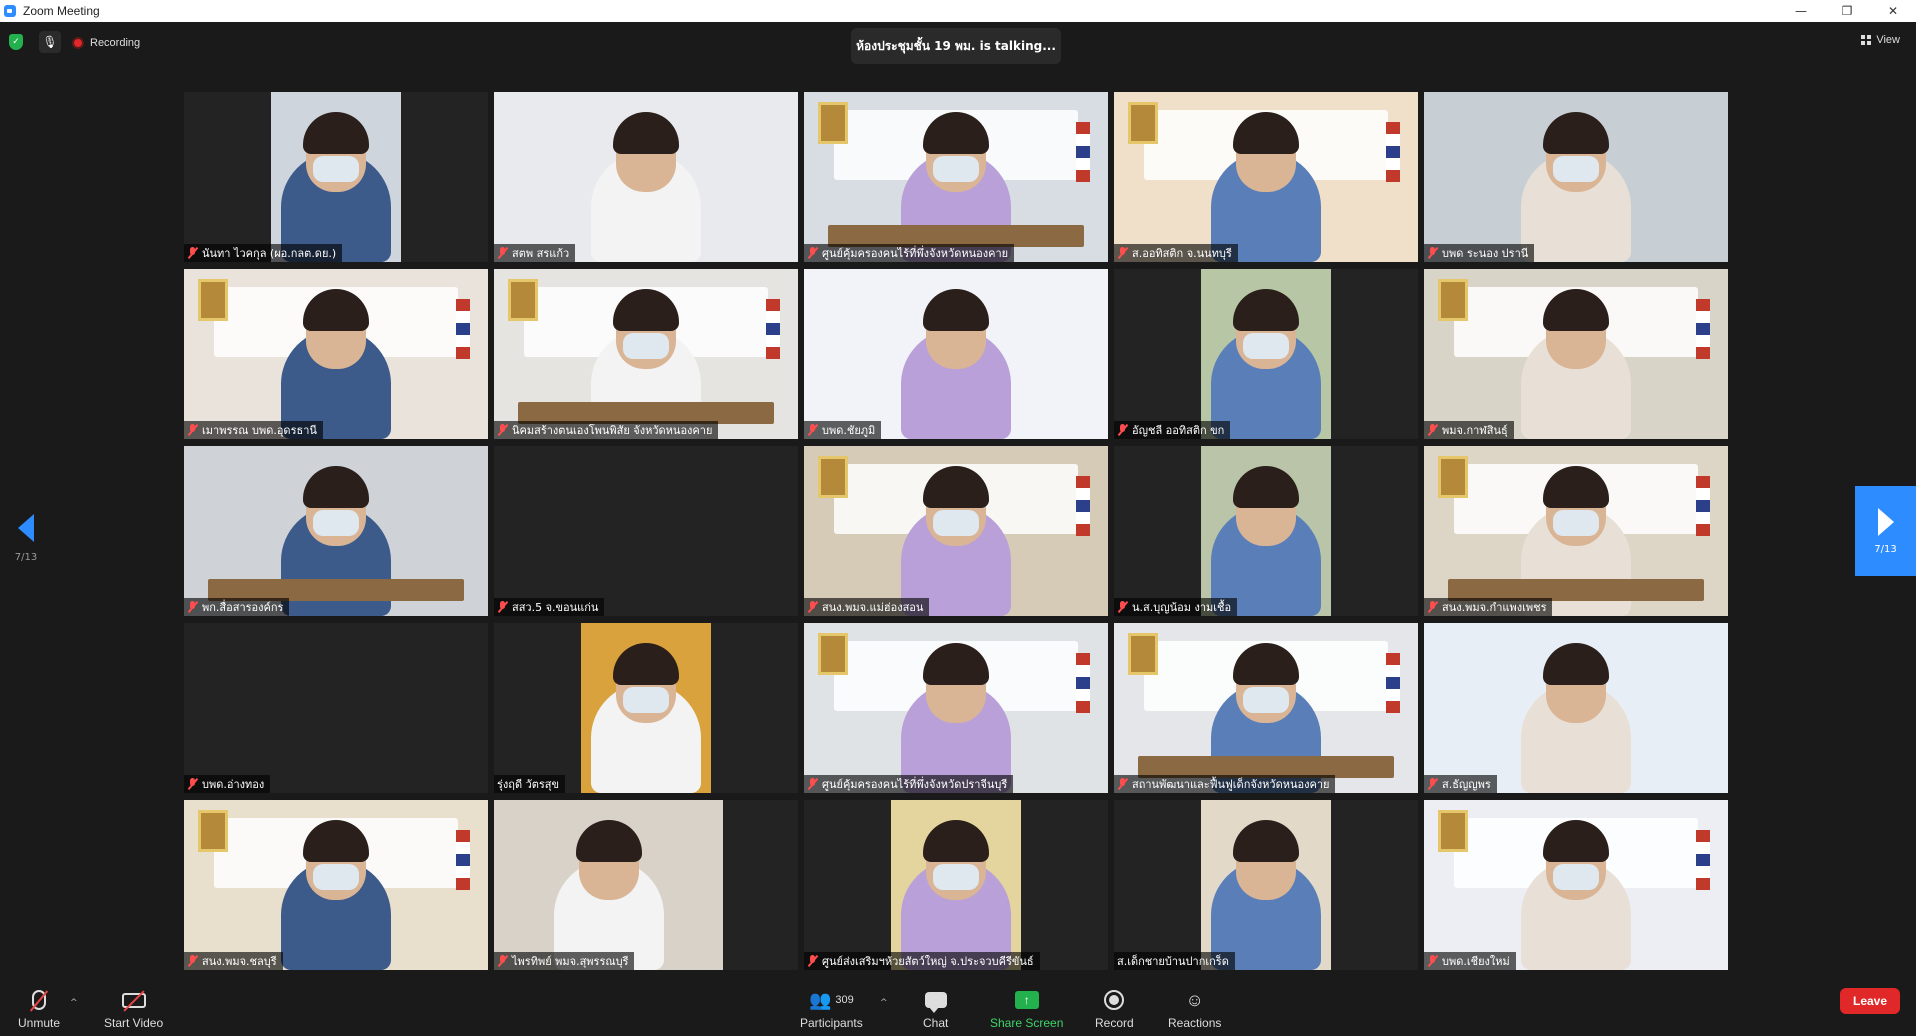 This screenshot has width=1916, height=1036. I want to click on participant-tile: บพด.เชียงใหม่, so click(1576, 885).